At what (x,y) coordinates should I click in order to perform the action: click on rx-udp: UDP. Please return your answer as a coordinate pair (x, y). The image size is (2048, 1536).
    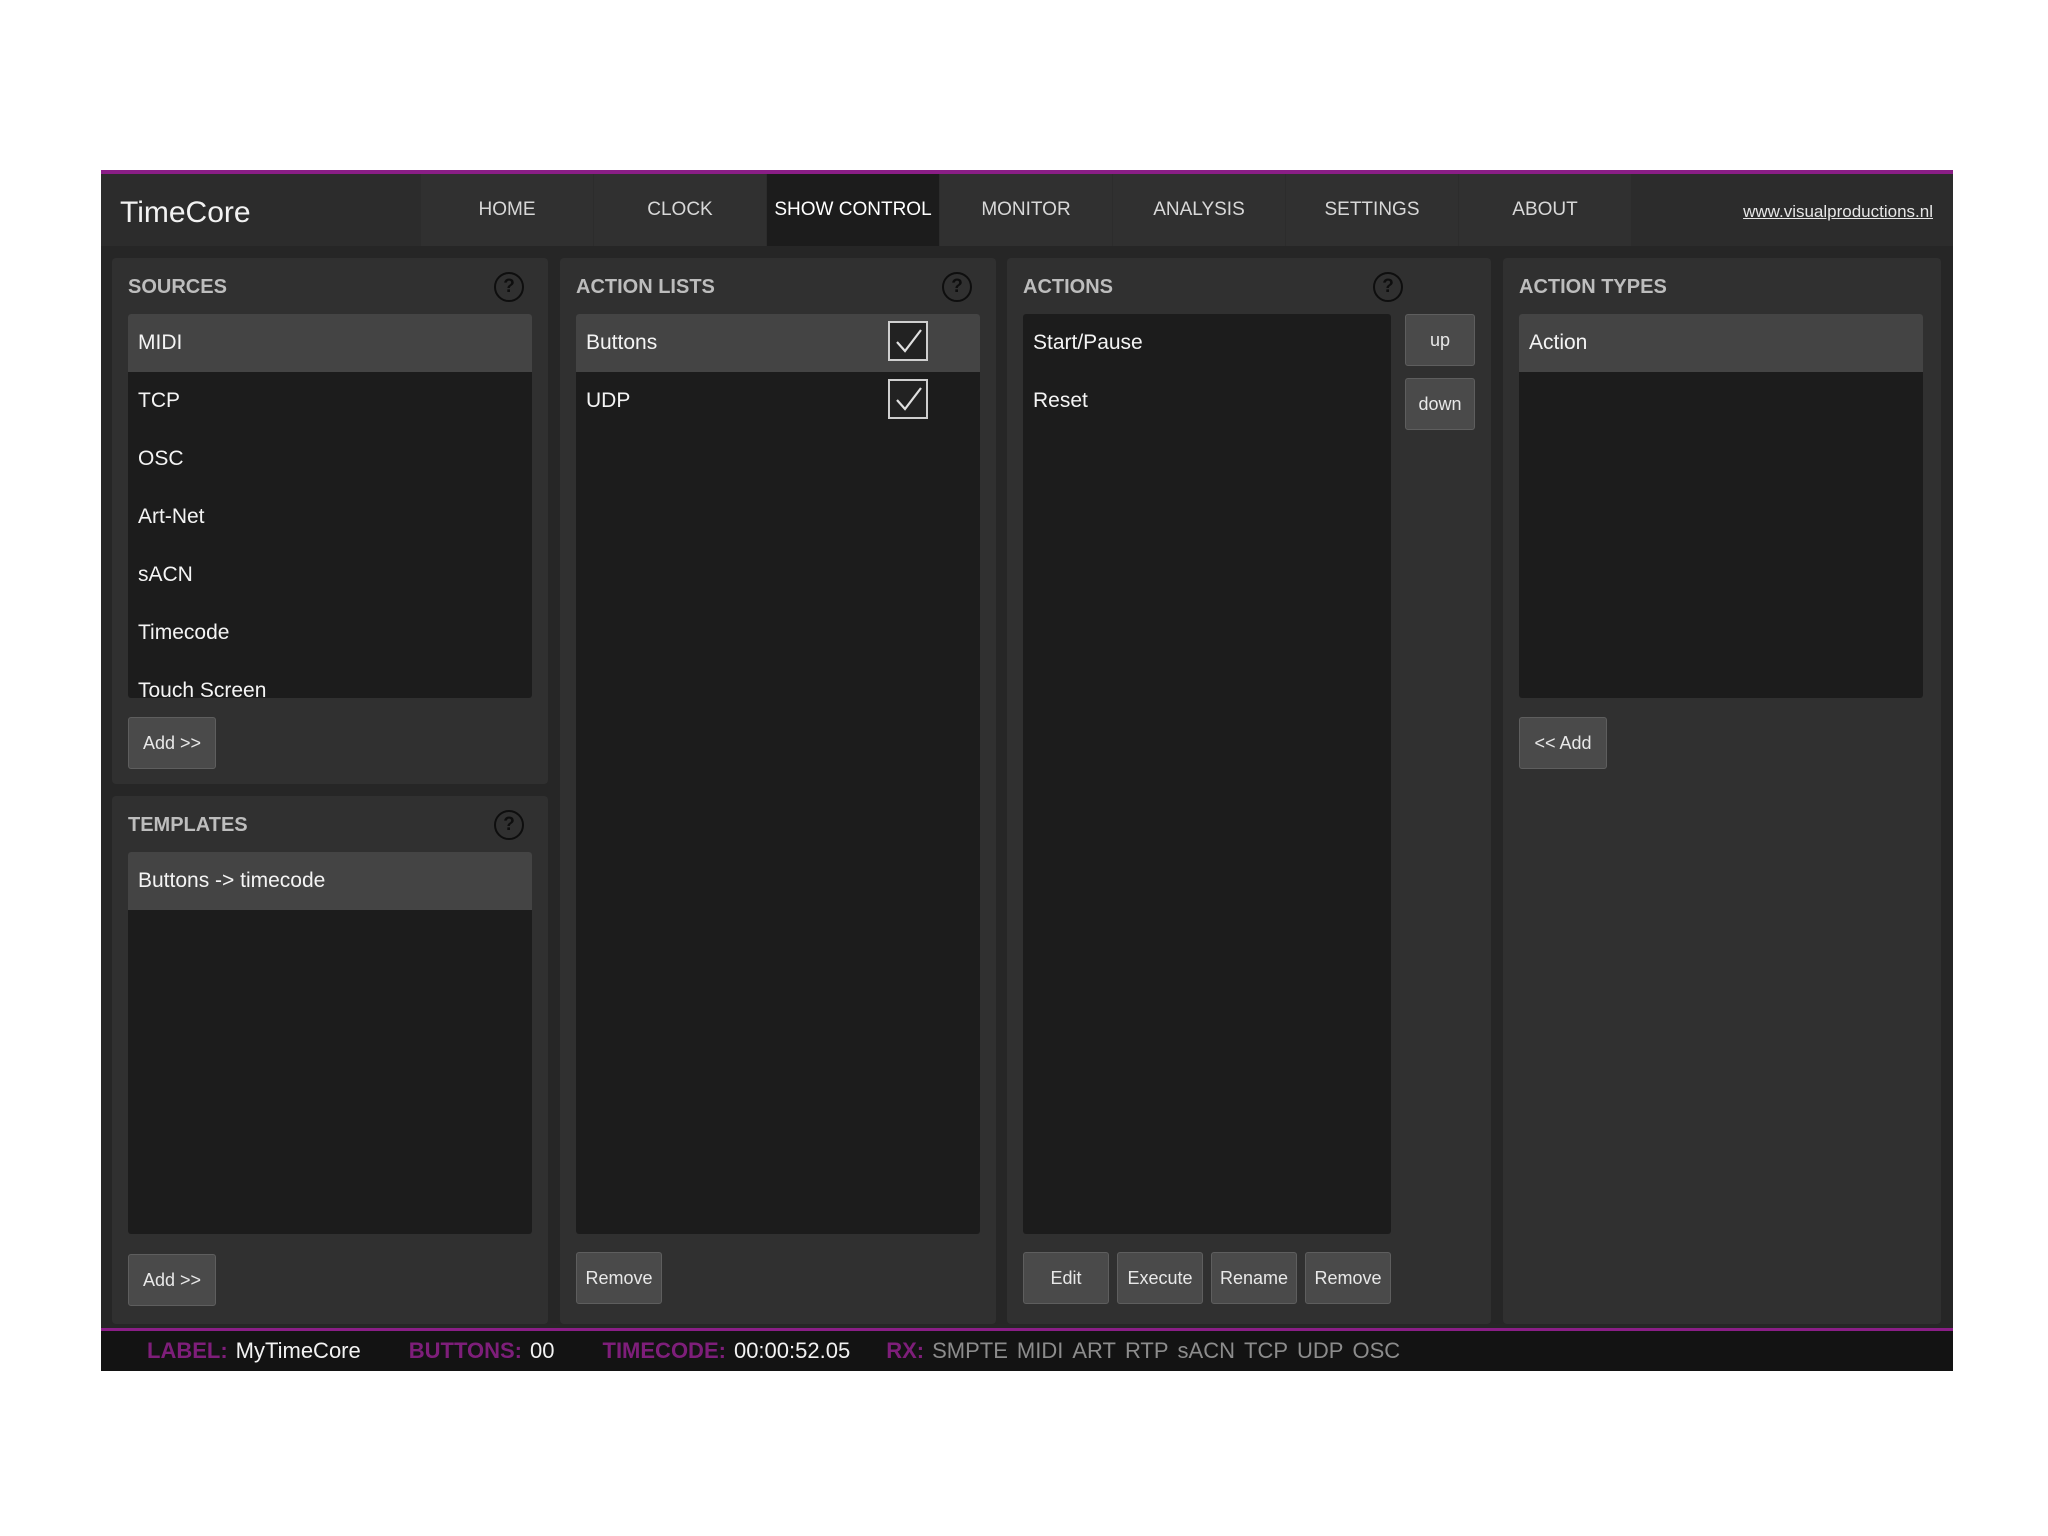
    Looking at the image, I should click on (1320, 1350).